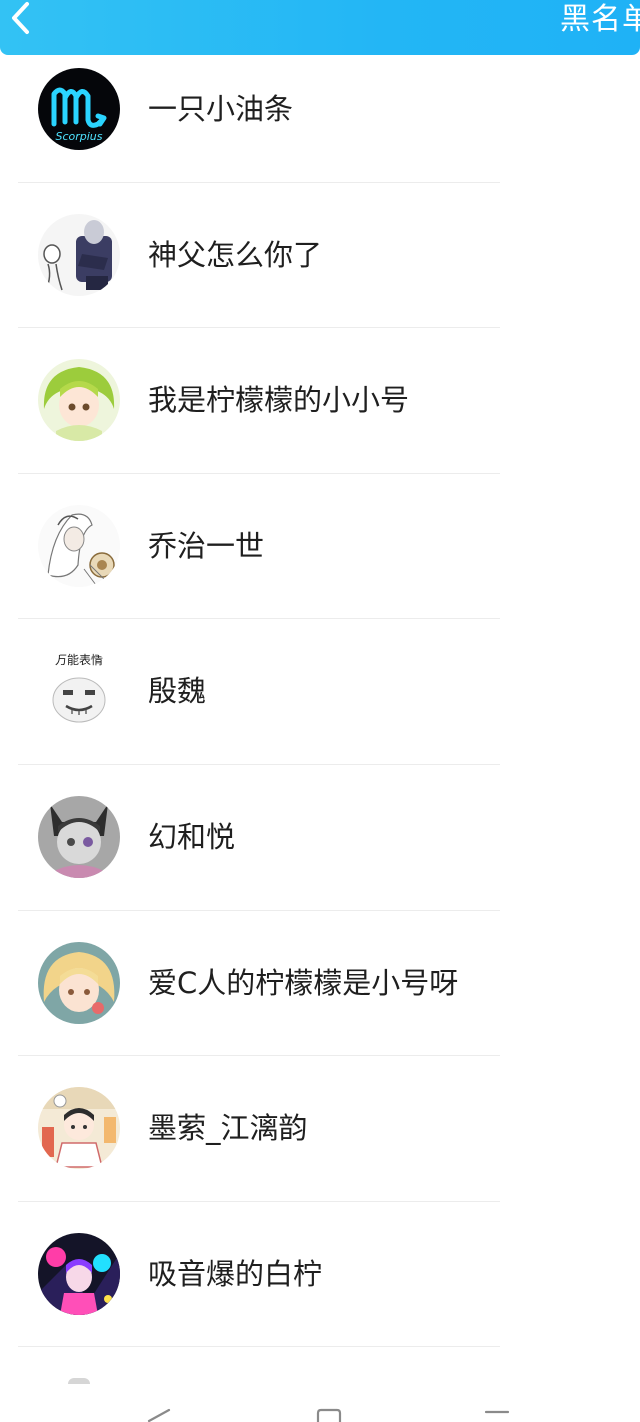 This screenshot has width=640, height=1422. Describe the element at coordinates (79, 109) in the screenshot. I see `avatar: Scorpius` at that location.